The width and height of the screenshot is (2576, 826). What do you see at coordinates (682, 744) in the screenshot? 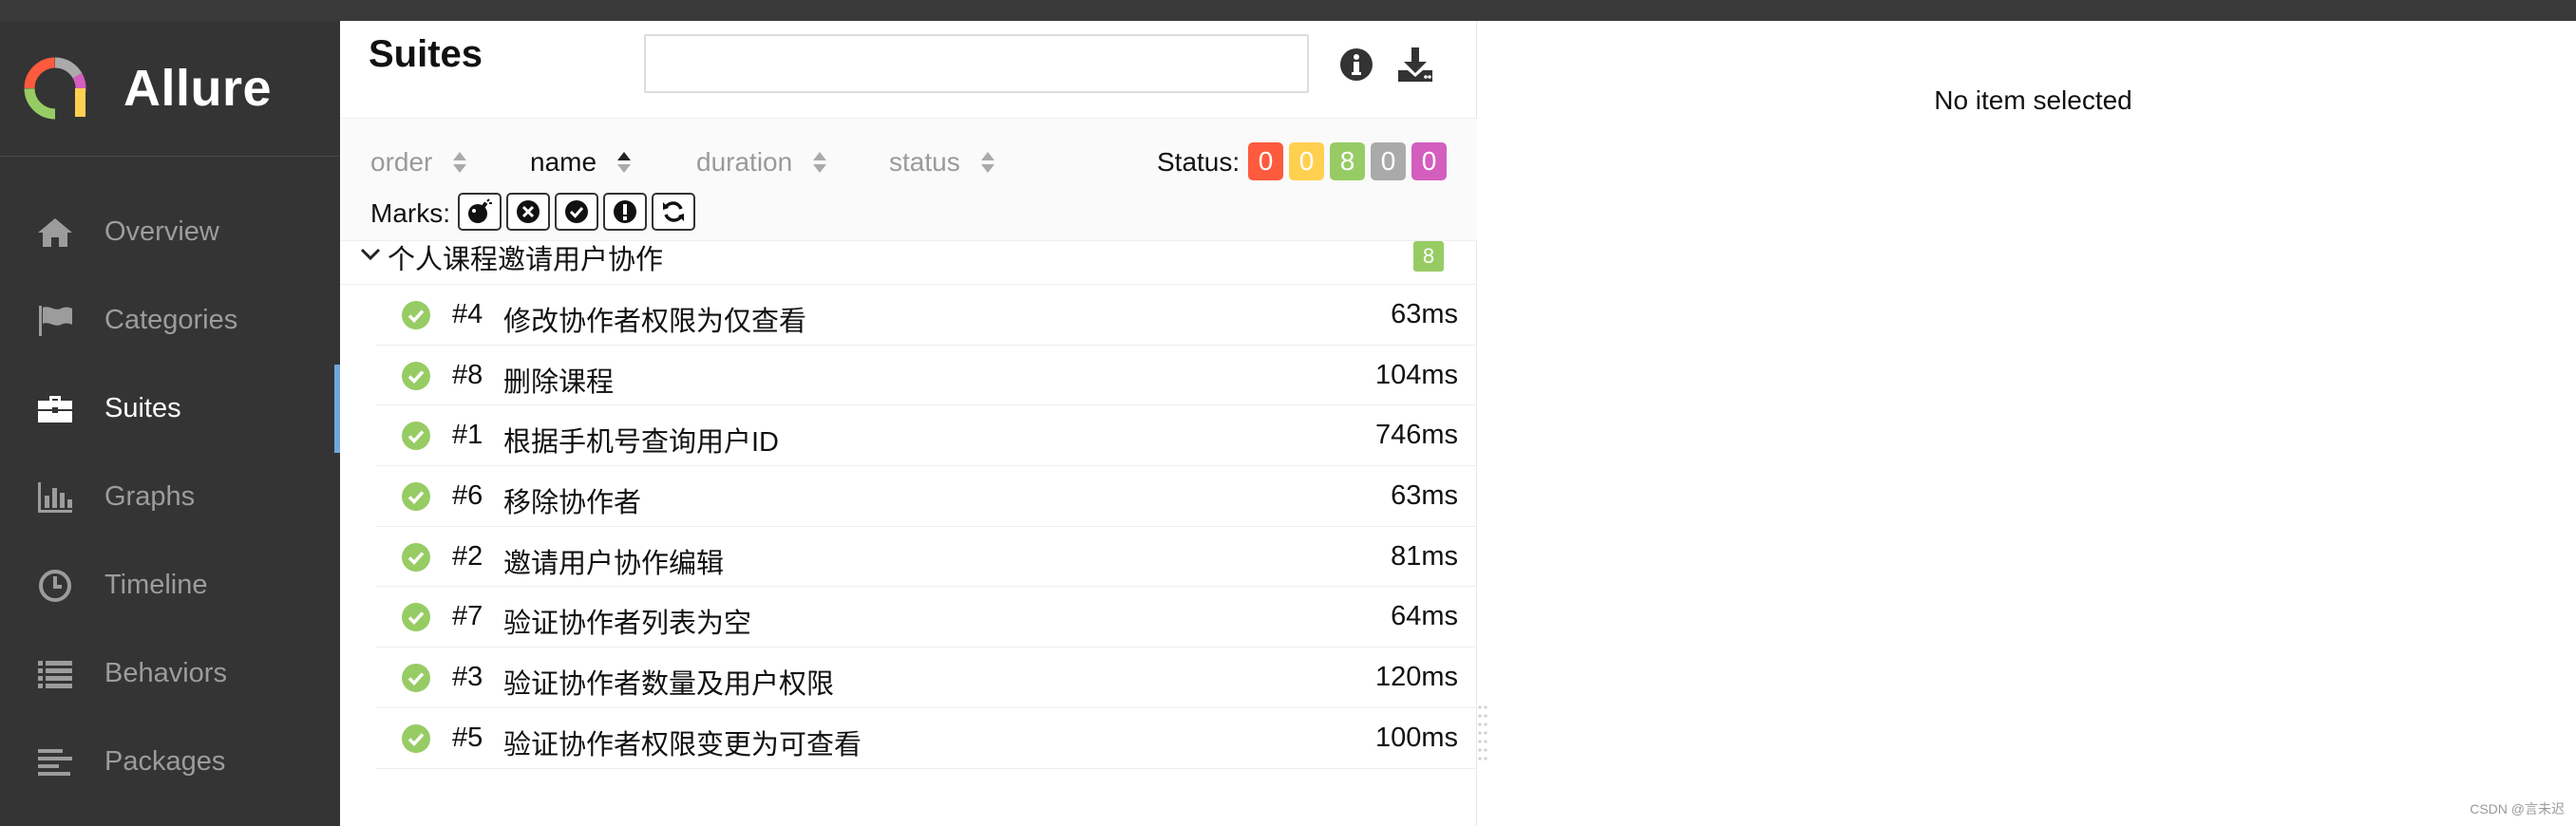
I see `test-case-name: 验证协作者权限变更为可查看` at bounding box center [682, 744].